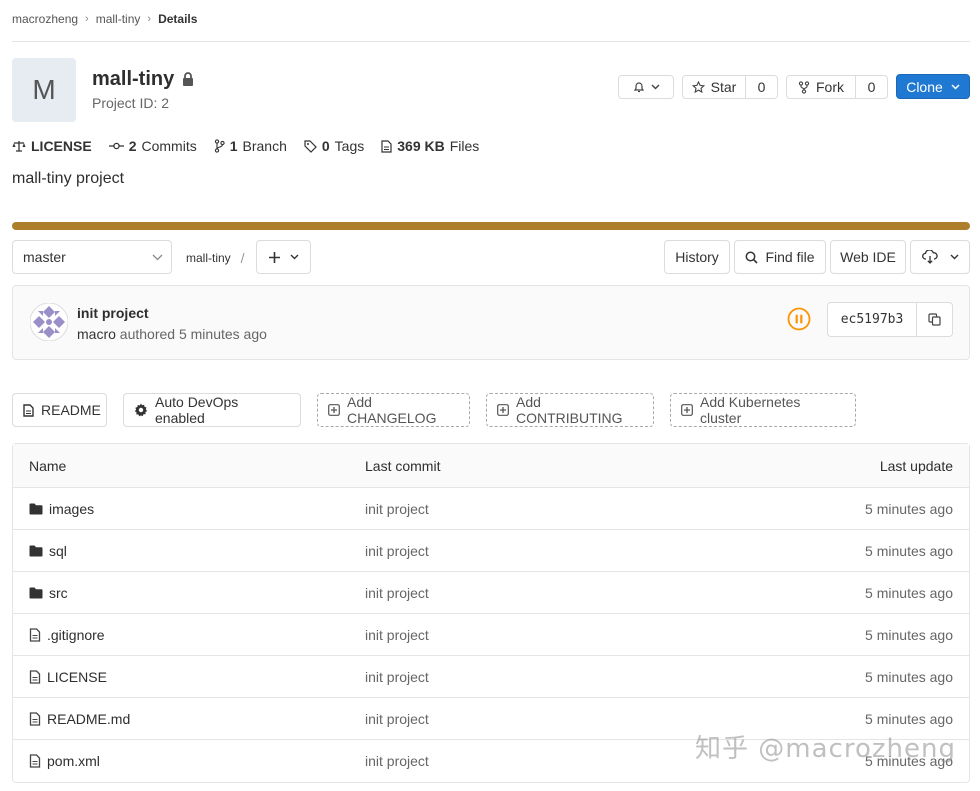  Describe the element at coordinates (393, 410) in the screenshot. I see `add-changelog-button: Add CHANGELOG` at that location.